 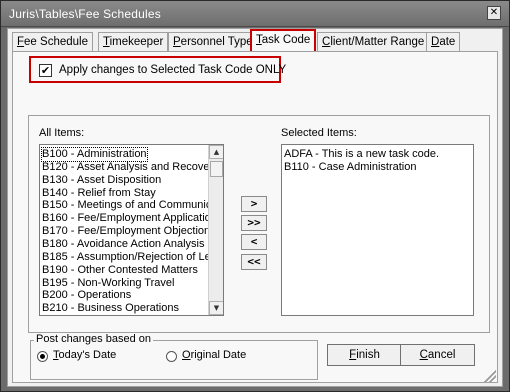 I want to click on selected-items-label: Selected Items:, so click(x=319, y=133).